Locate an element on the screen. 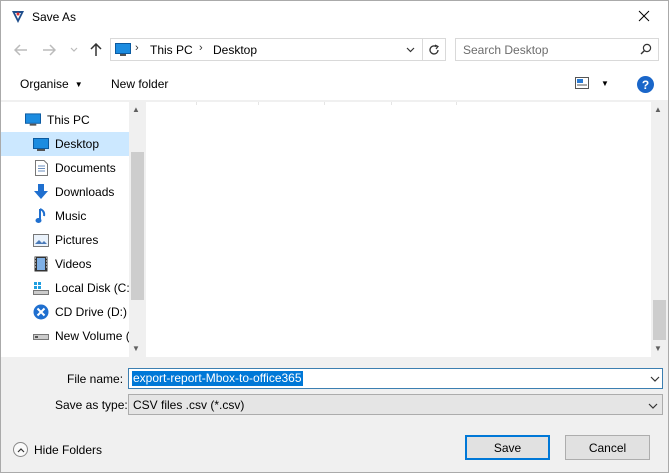 The width and height of the screenshot is (669, 473). recent-locations-button is located at coordinates (74, 50).